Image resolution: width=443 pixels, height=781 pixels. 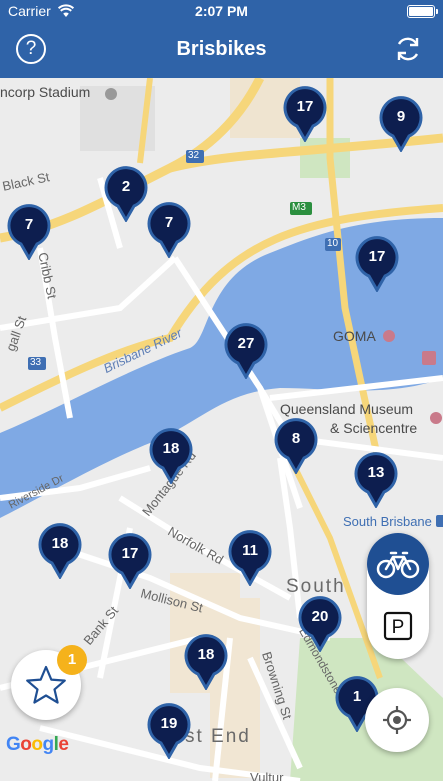 What do you see at coordinates (169, 723) in the screenshot?
I see `station-count: 19` at bounding box center [169, 723].